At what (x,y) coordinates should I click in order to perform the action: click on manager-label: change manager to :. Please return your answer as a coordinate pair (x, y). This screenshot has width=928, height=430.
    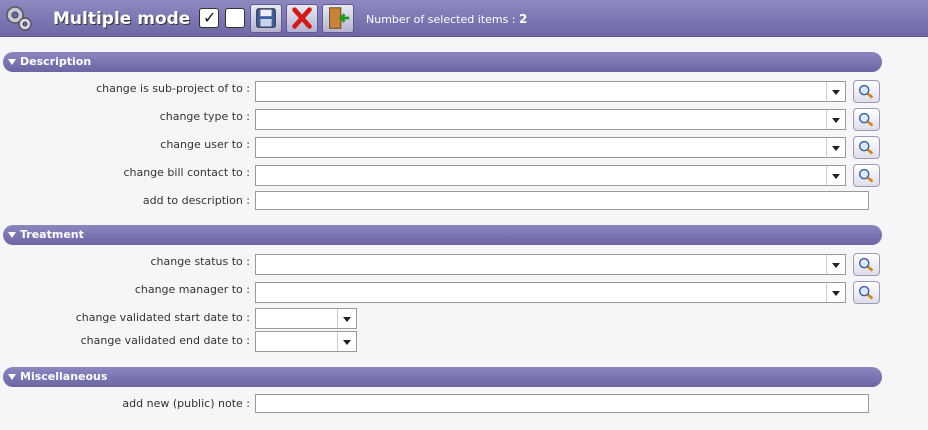
    Looking at the image, I should click on (192, 289).